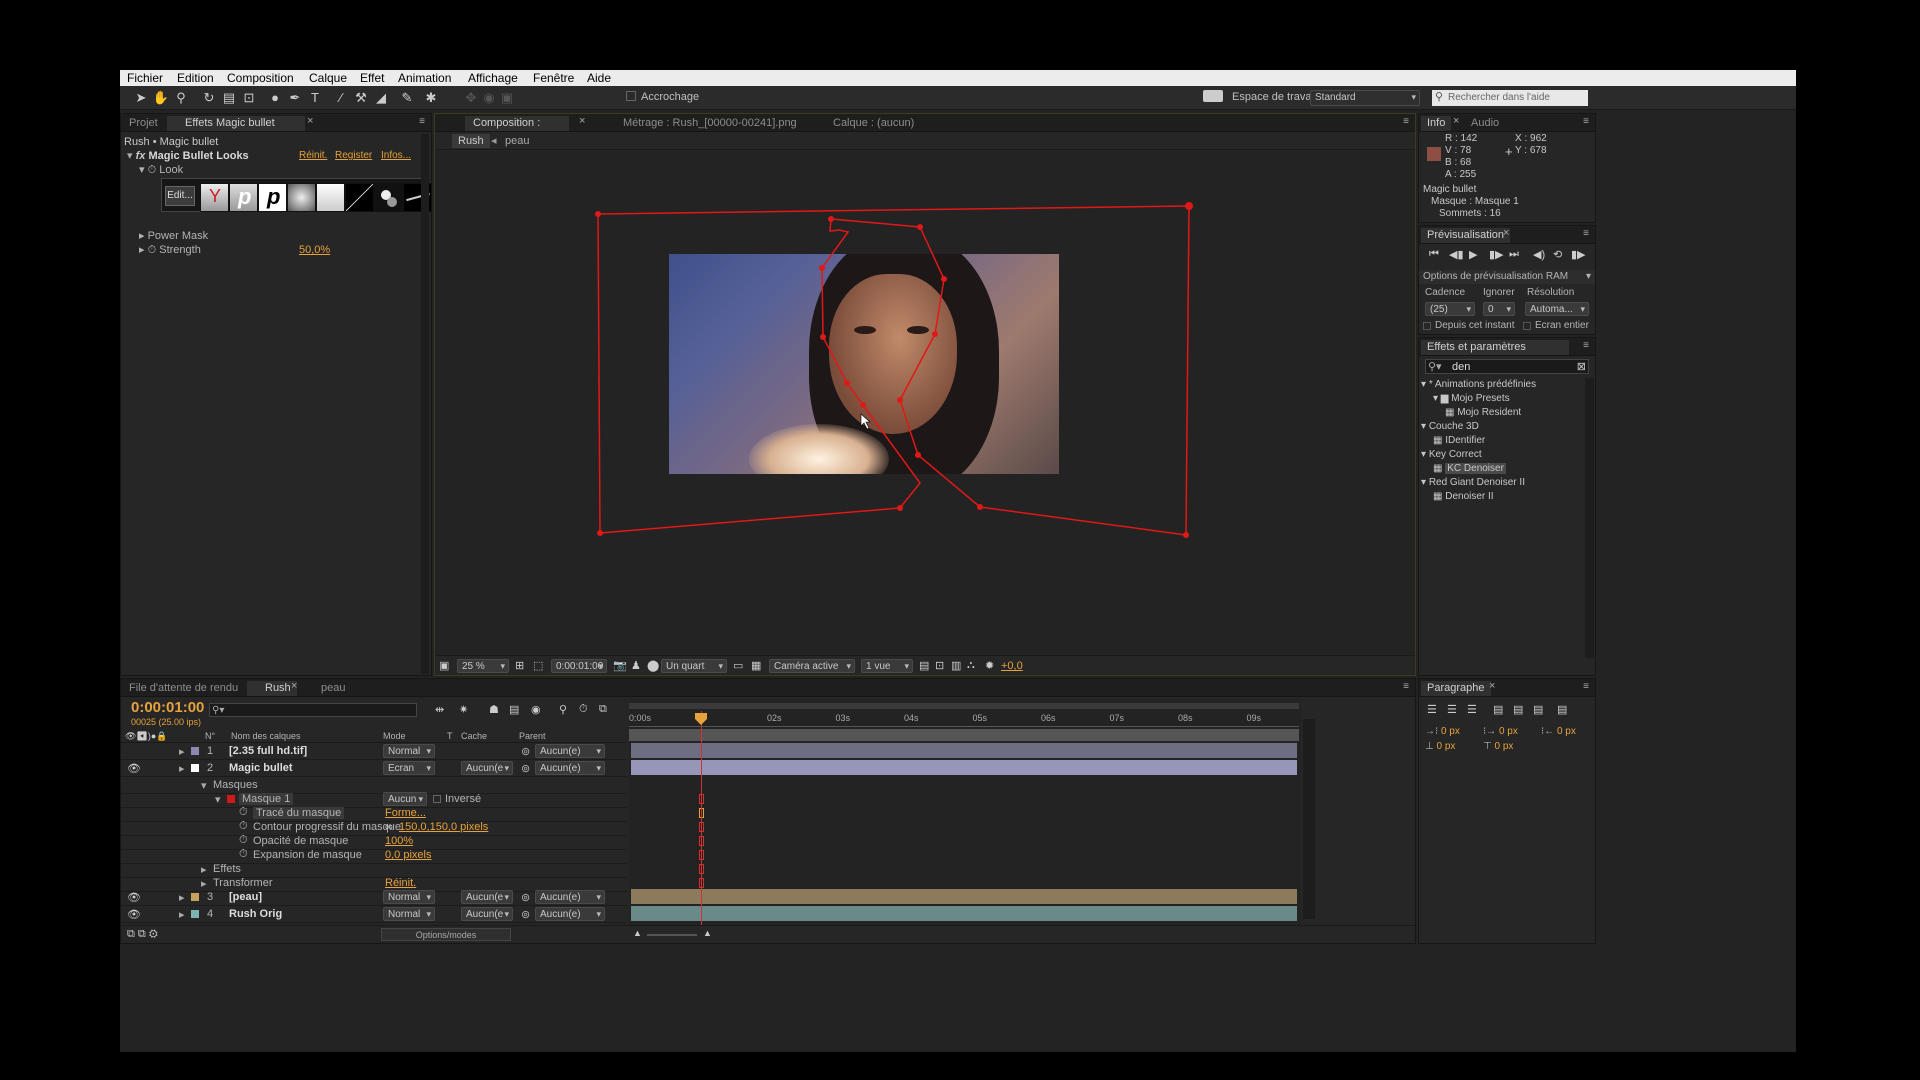  Describe the element at coordinates (327, 688) in the screenshot. I see `tab-timeline-peau: peau` at that location.